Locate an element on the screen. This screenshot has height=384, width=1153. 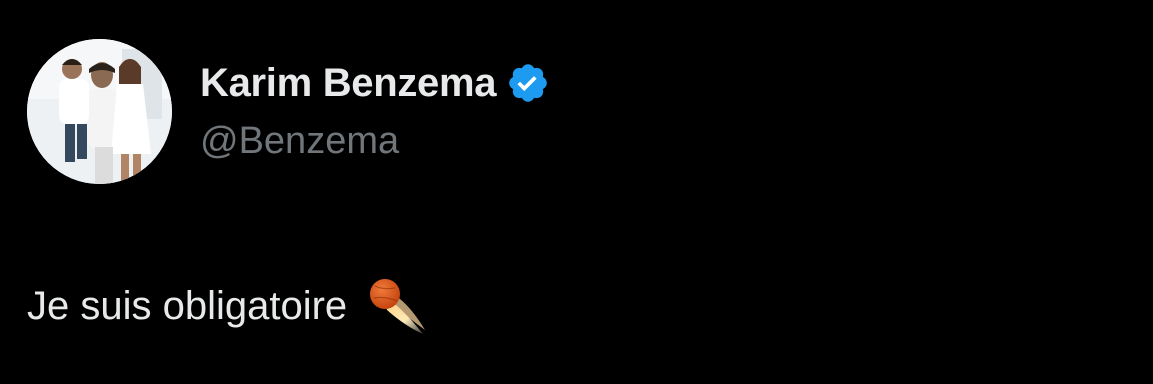
author-display-name: Karim Benzema is located at coordinates (348, 83).